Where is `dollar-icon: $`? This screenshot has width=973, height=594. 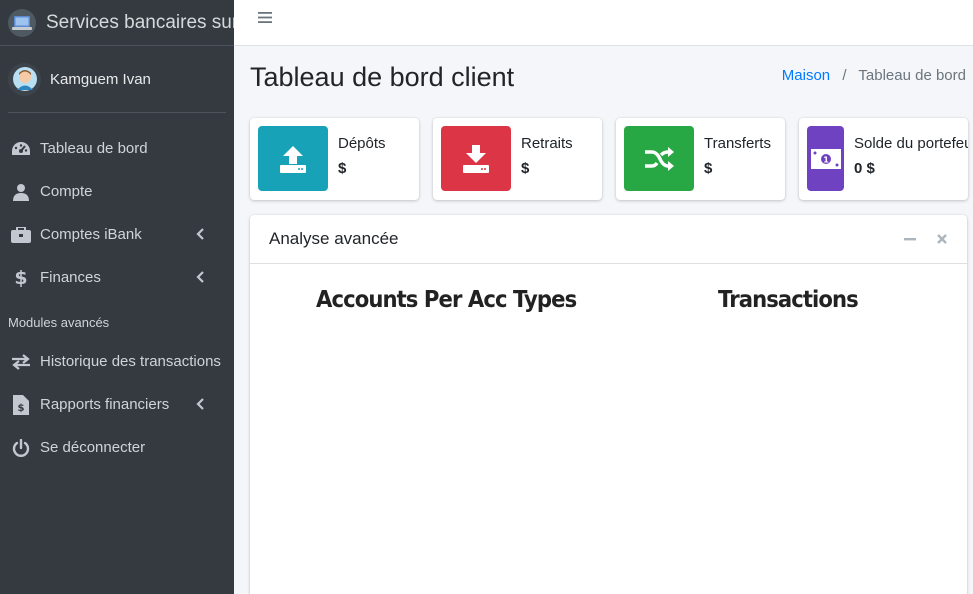
dollar-icon: $ is located at coordinates (21, 277).